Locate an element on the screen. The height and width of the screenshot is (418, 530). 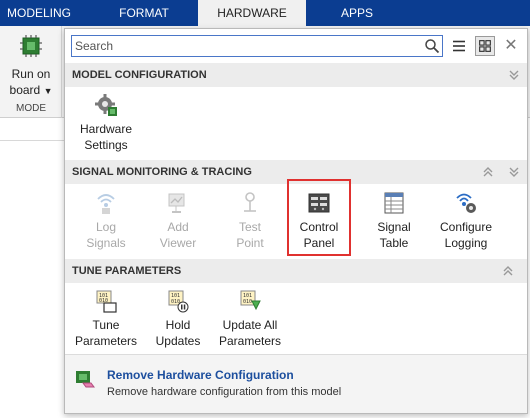
item-label-line1: Configure is located at coordinates (466, 227).